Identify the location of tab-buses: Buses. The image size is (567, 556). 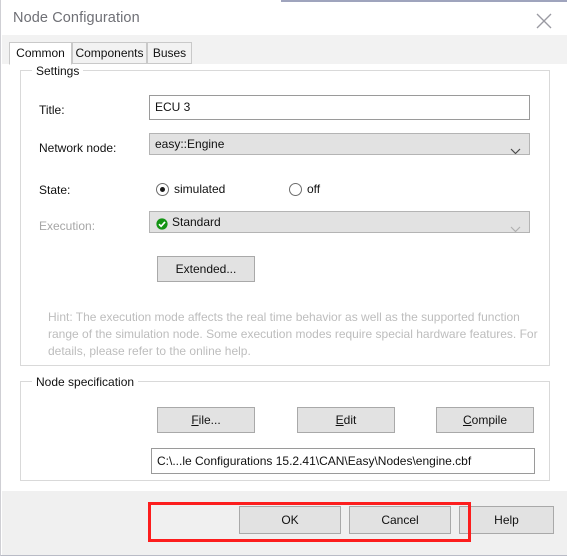
(169, 53).